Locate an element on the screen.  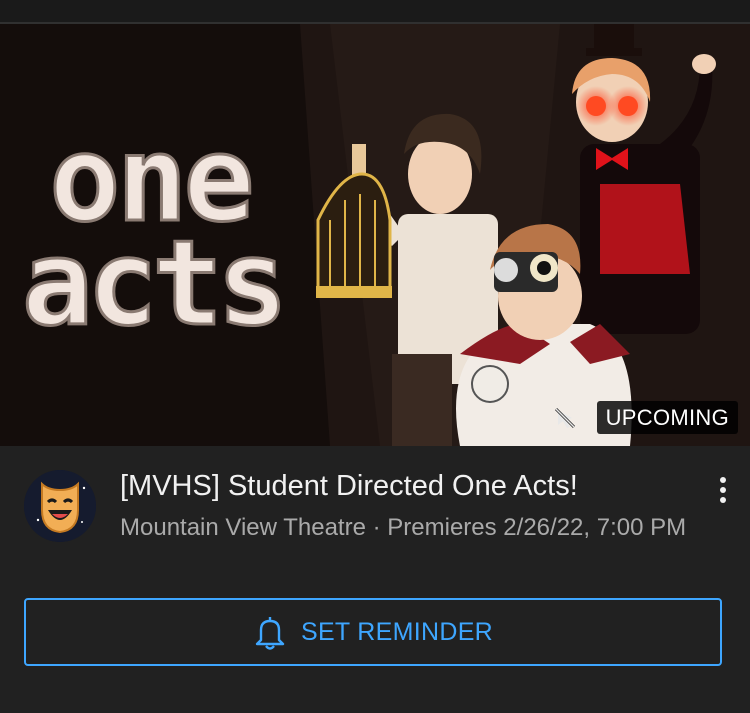
cursor-off-icon is located at coordinates (565, 418).